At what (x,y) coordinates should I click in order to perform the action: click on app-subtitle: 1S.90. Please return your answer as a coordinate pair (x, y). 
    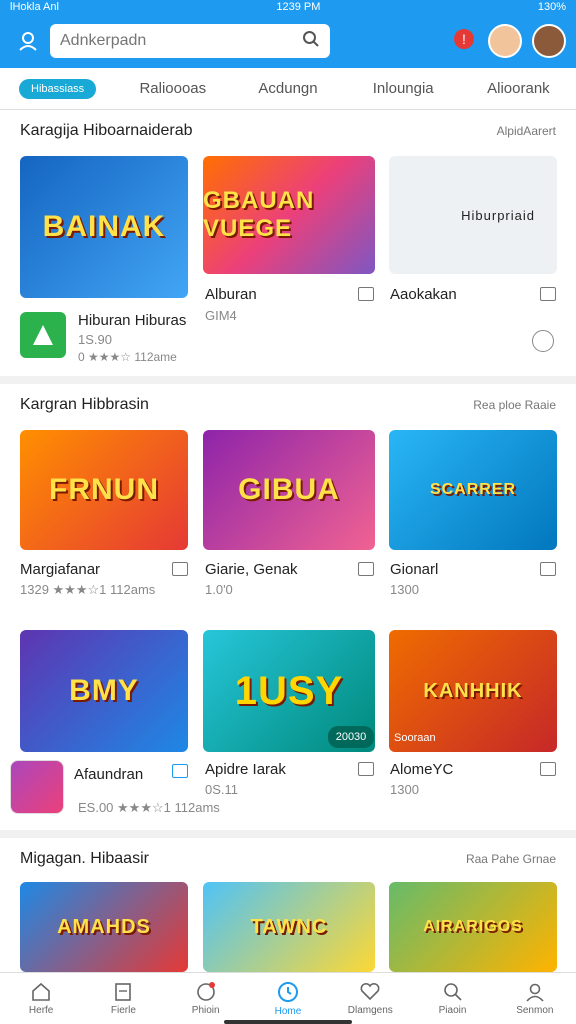
    Looking at the image, I should click on (95, 339).